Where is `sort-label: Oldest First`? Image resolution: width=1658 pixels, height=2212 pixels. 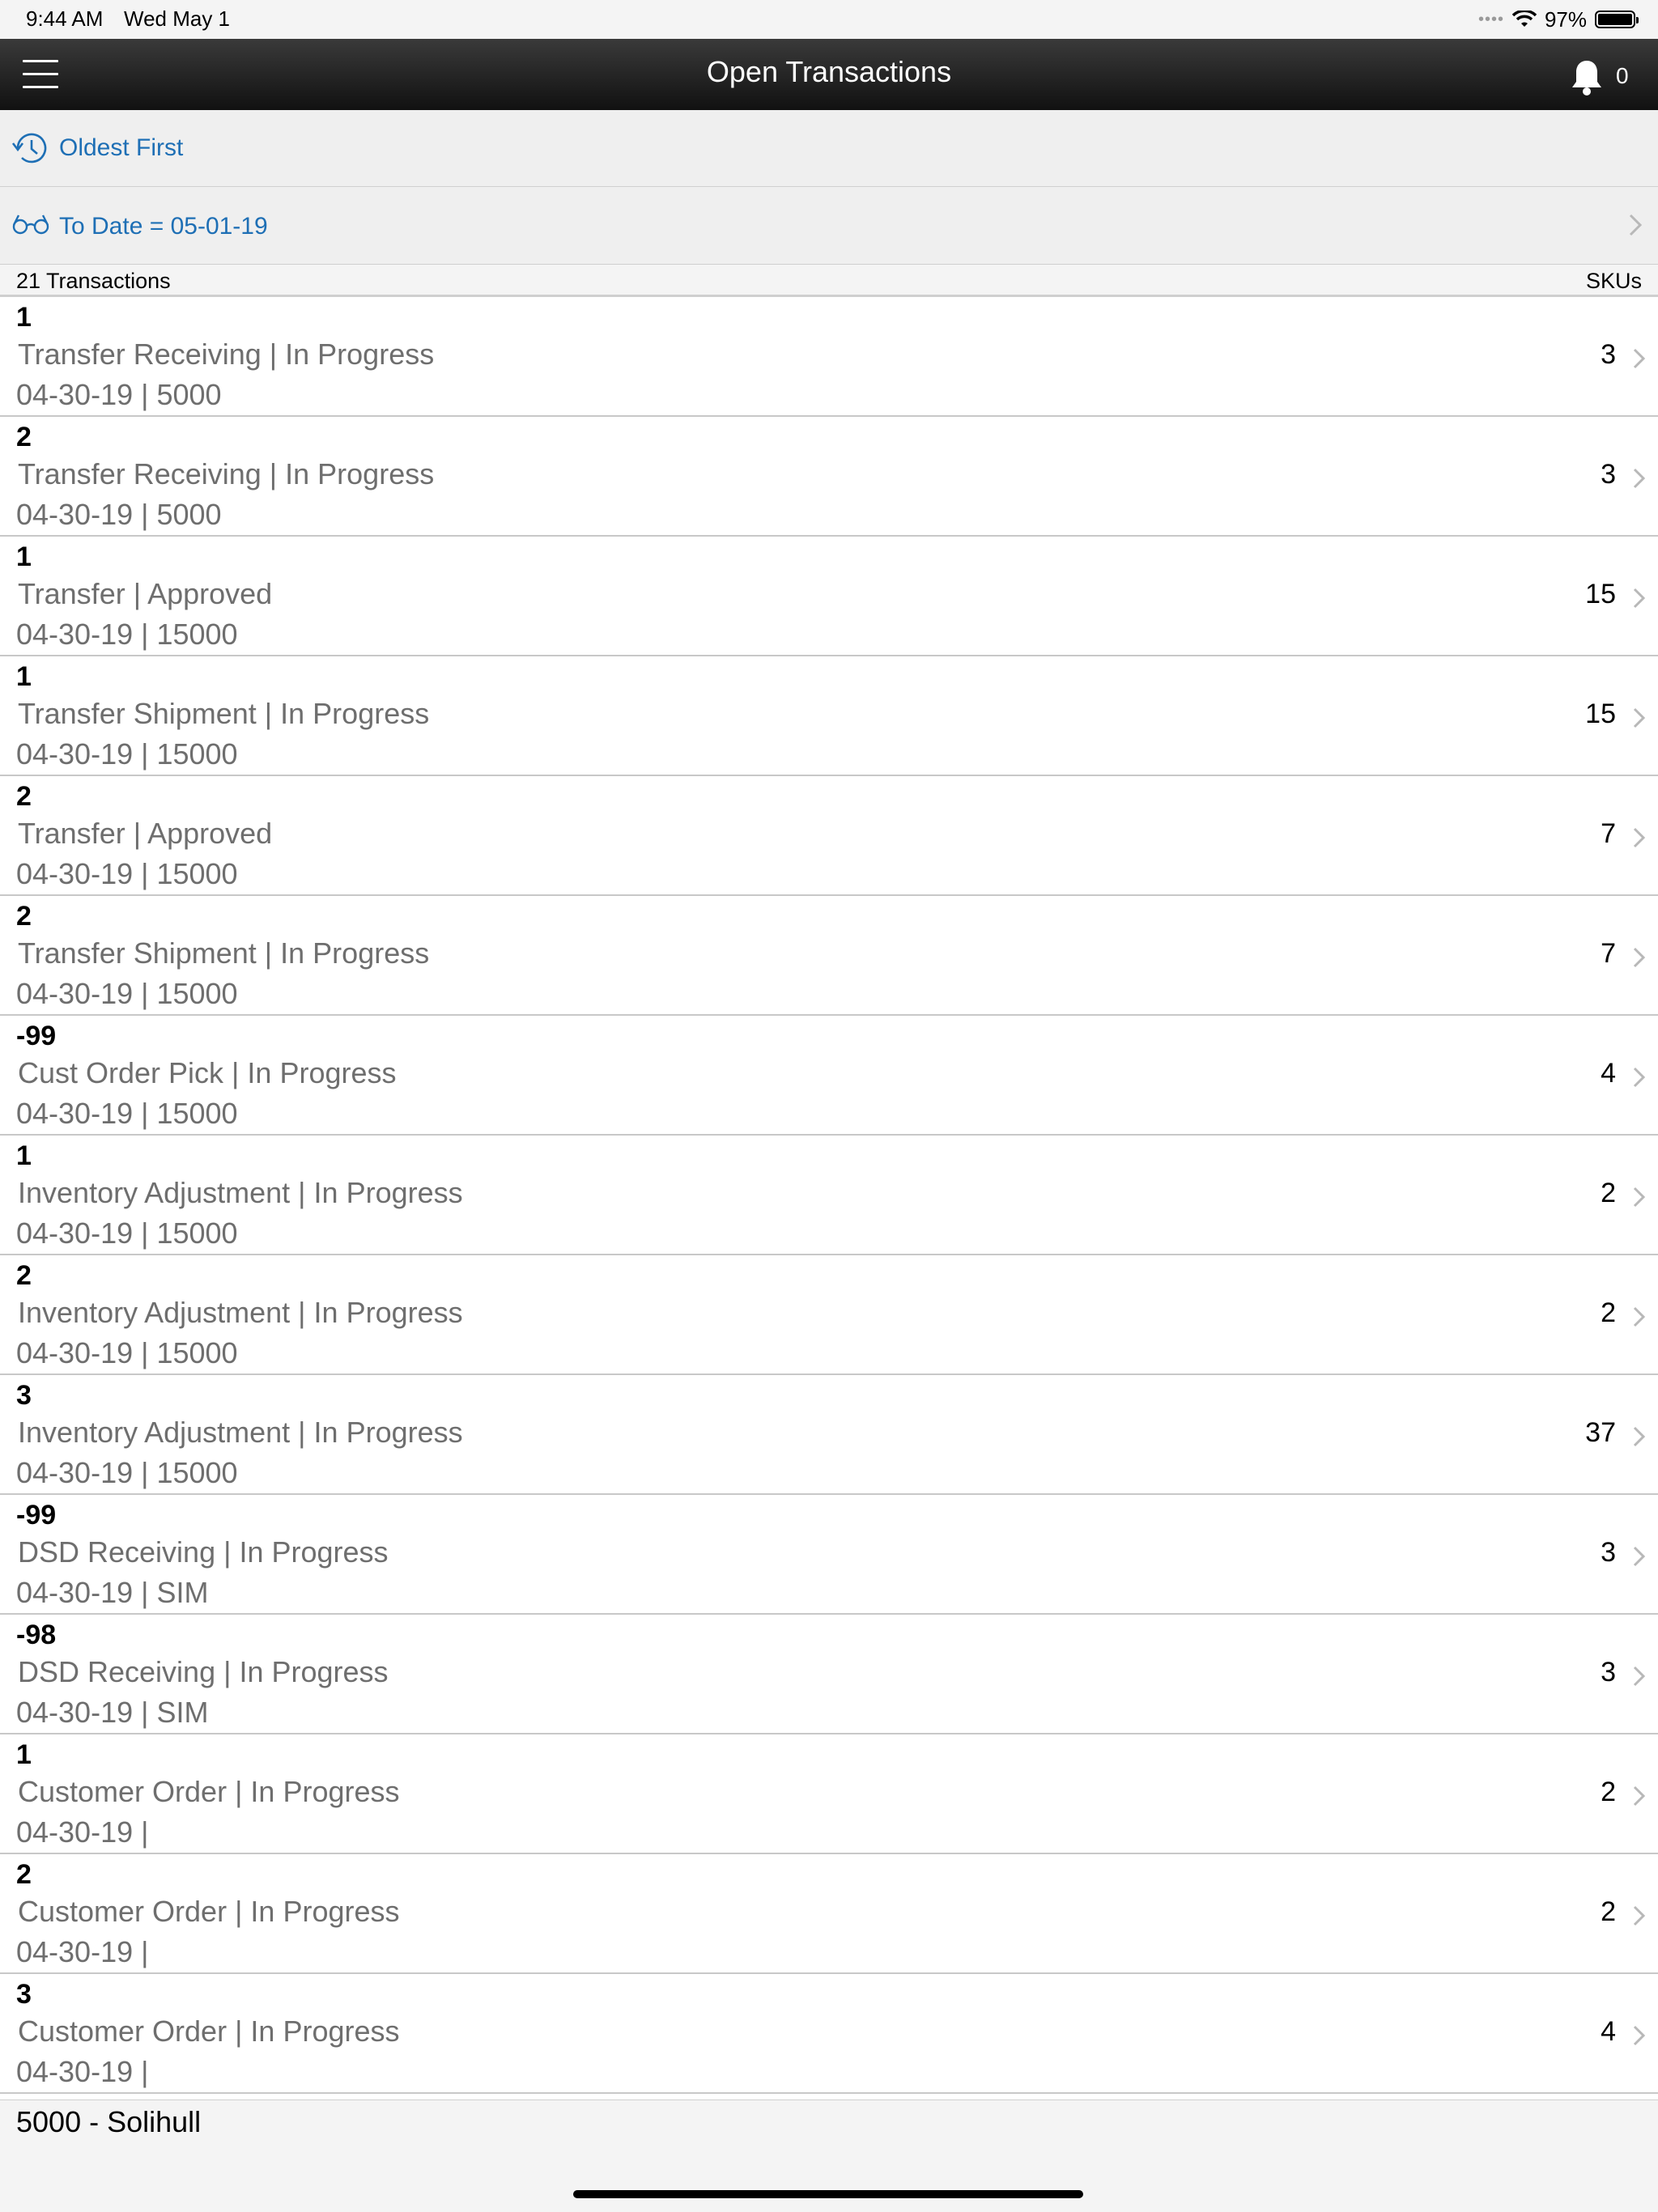
sort-label: Oldest First is located at coordinates (121, 148).